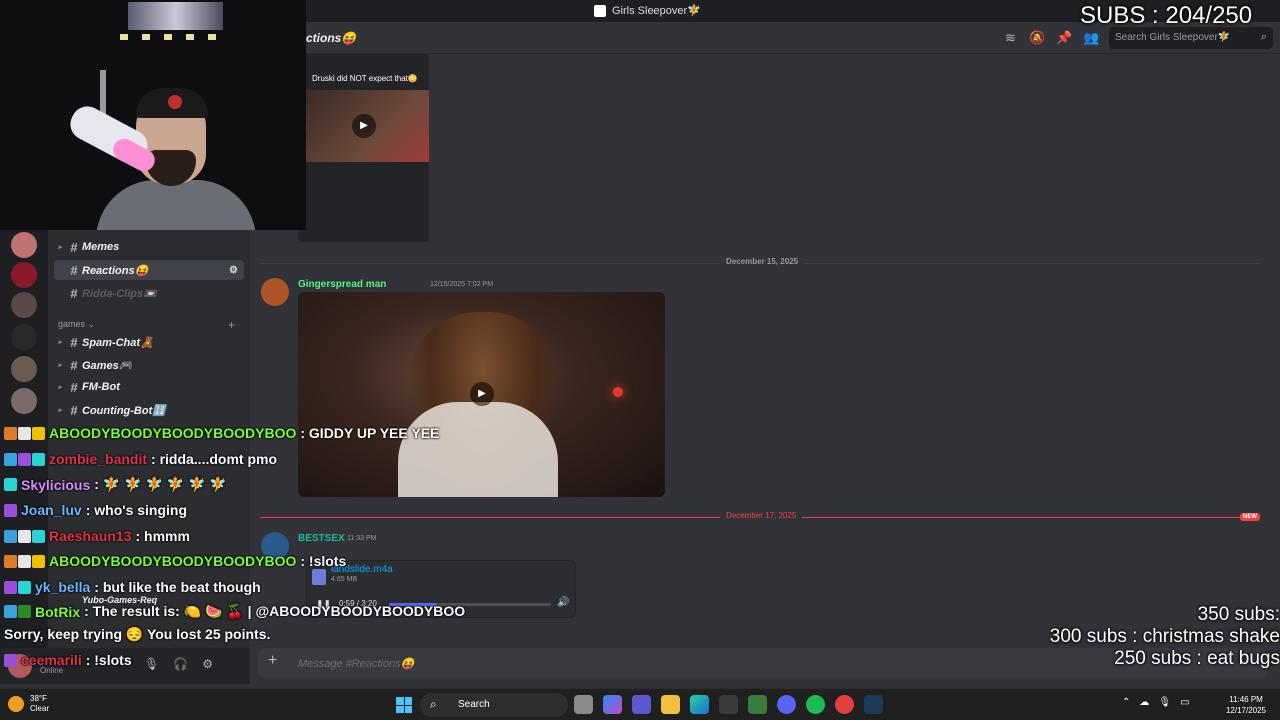 The height and width of the screenshot is (720, 1280). Describe the element at coordinates (207, 664) in the screenshot. I see `gear-icon: ⚙` at that location.